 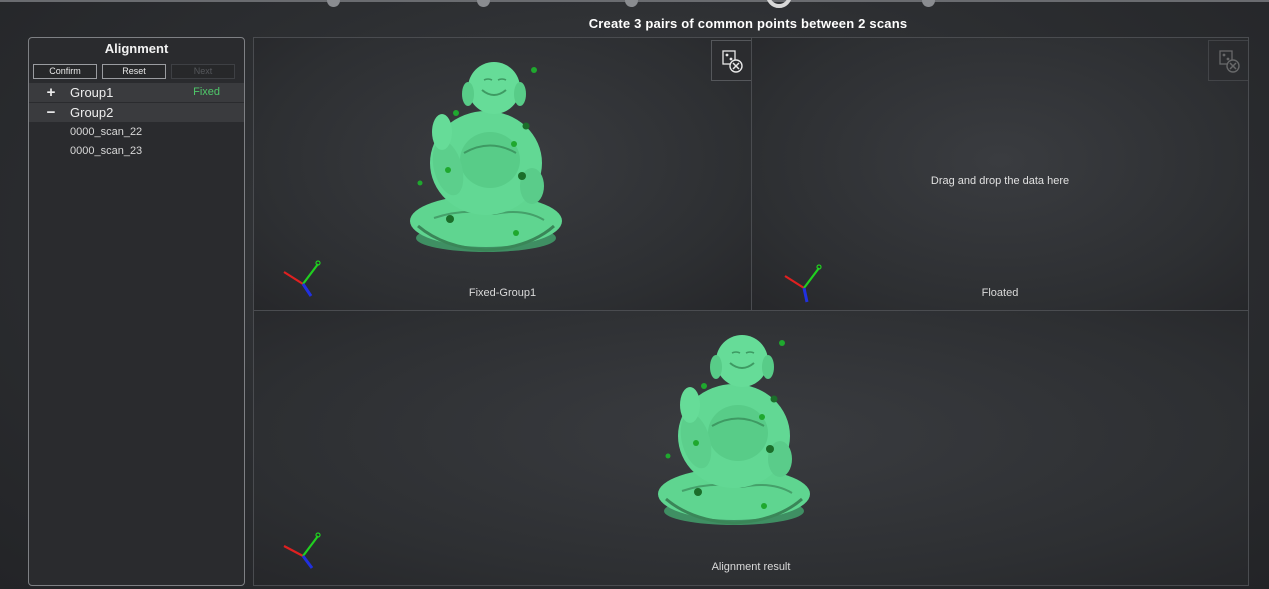 I want to click on drop-hint: Drag and drop the data here, so click(x=1000, y=181).